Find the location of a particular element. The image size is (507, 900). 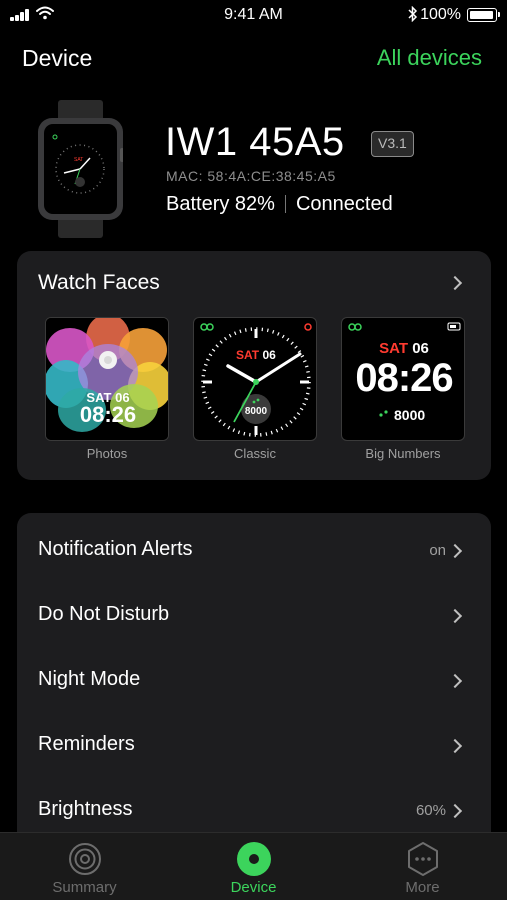

settings-row-reminders: Reminders is located at coordinates (254, 740).